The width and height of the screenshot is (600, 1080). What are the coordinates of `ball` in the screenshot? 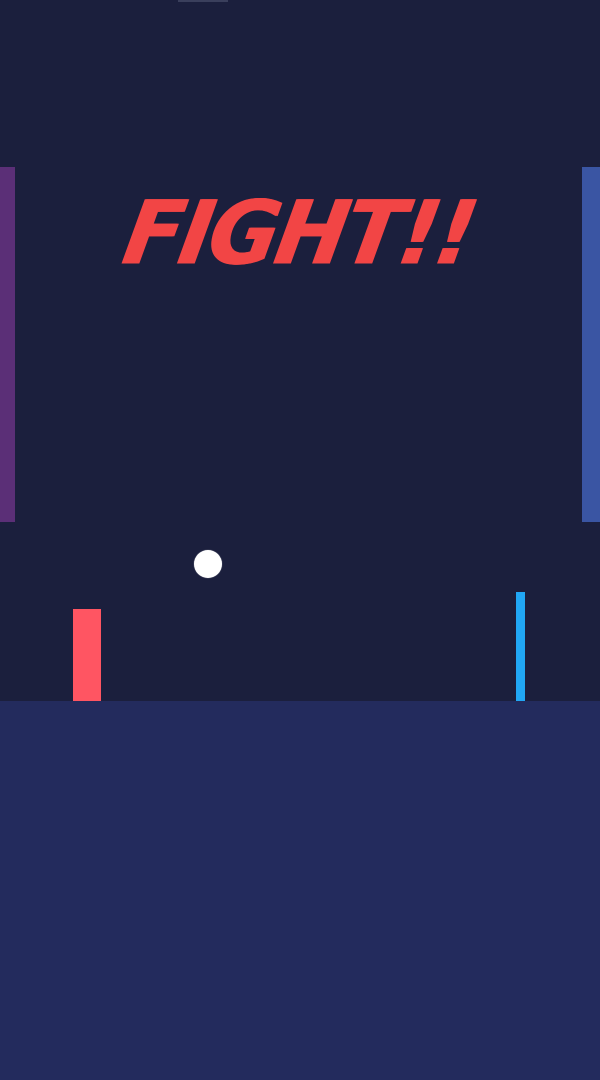 It's located at (208, 564).